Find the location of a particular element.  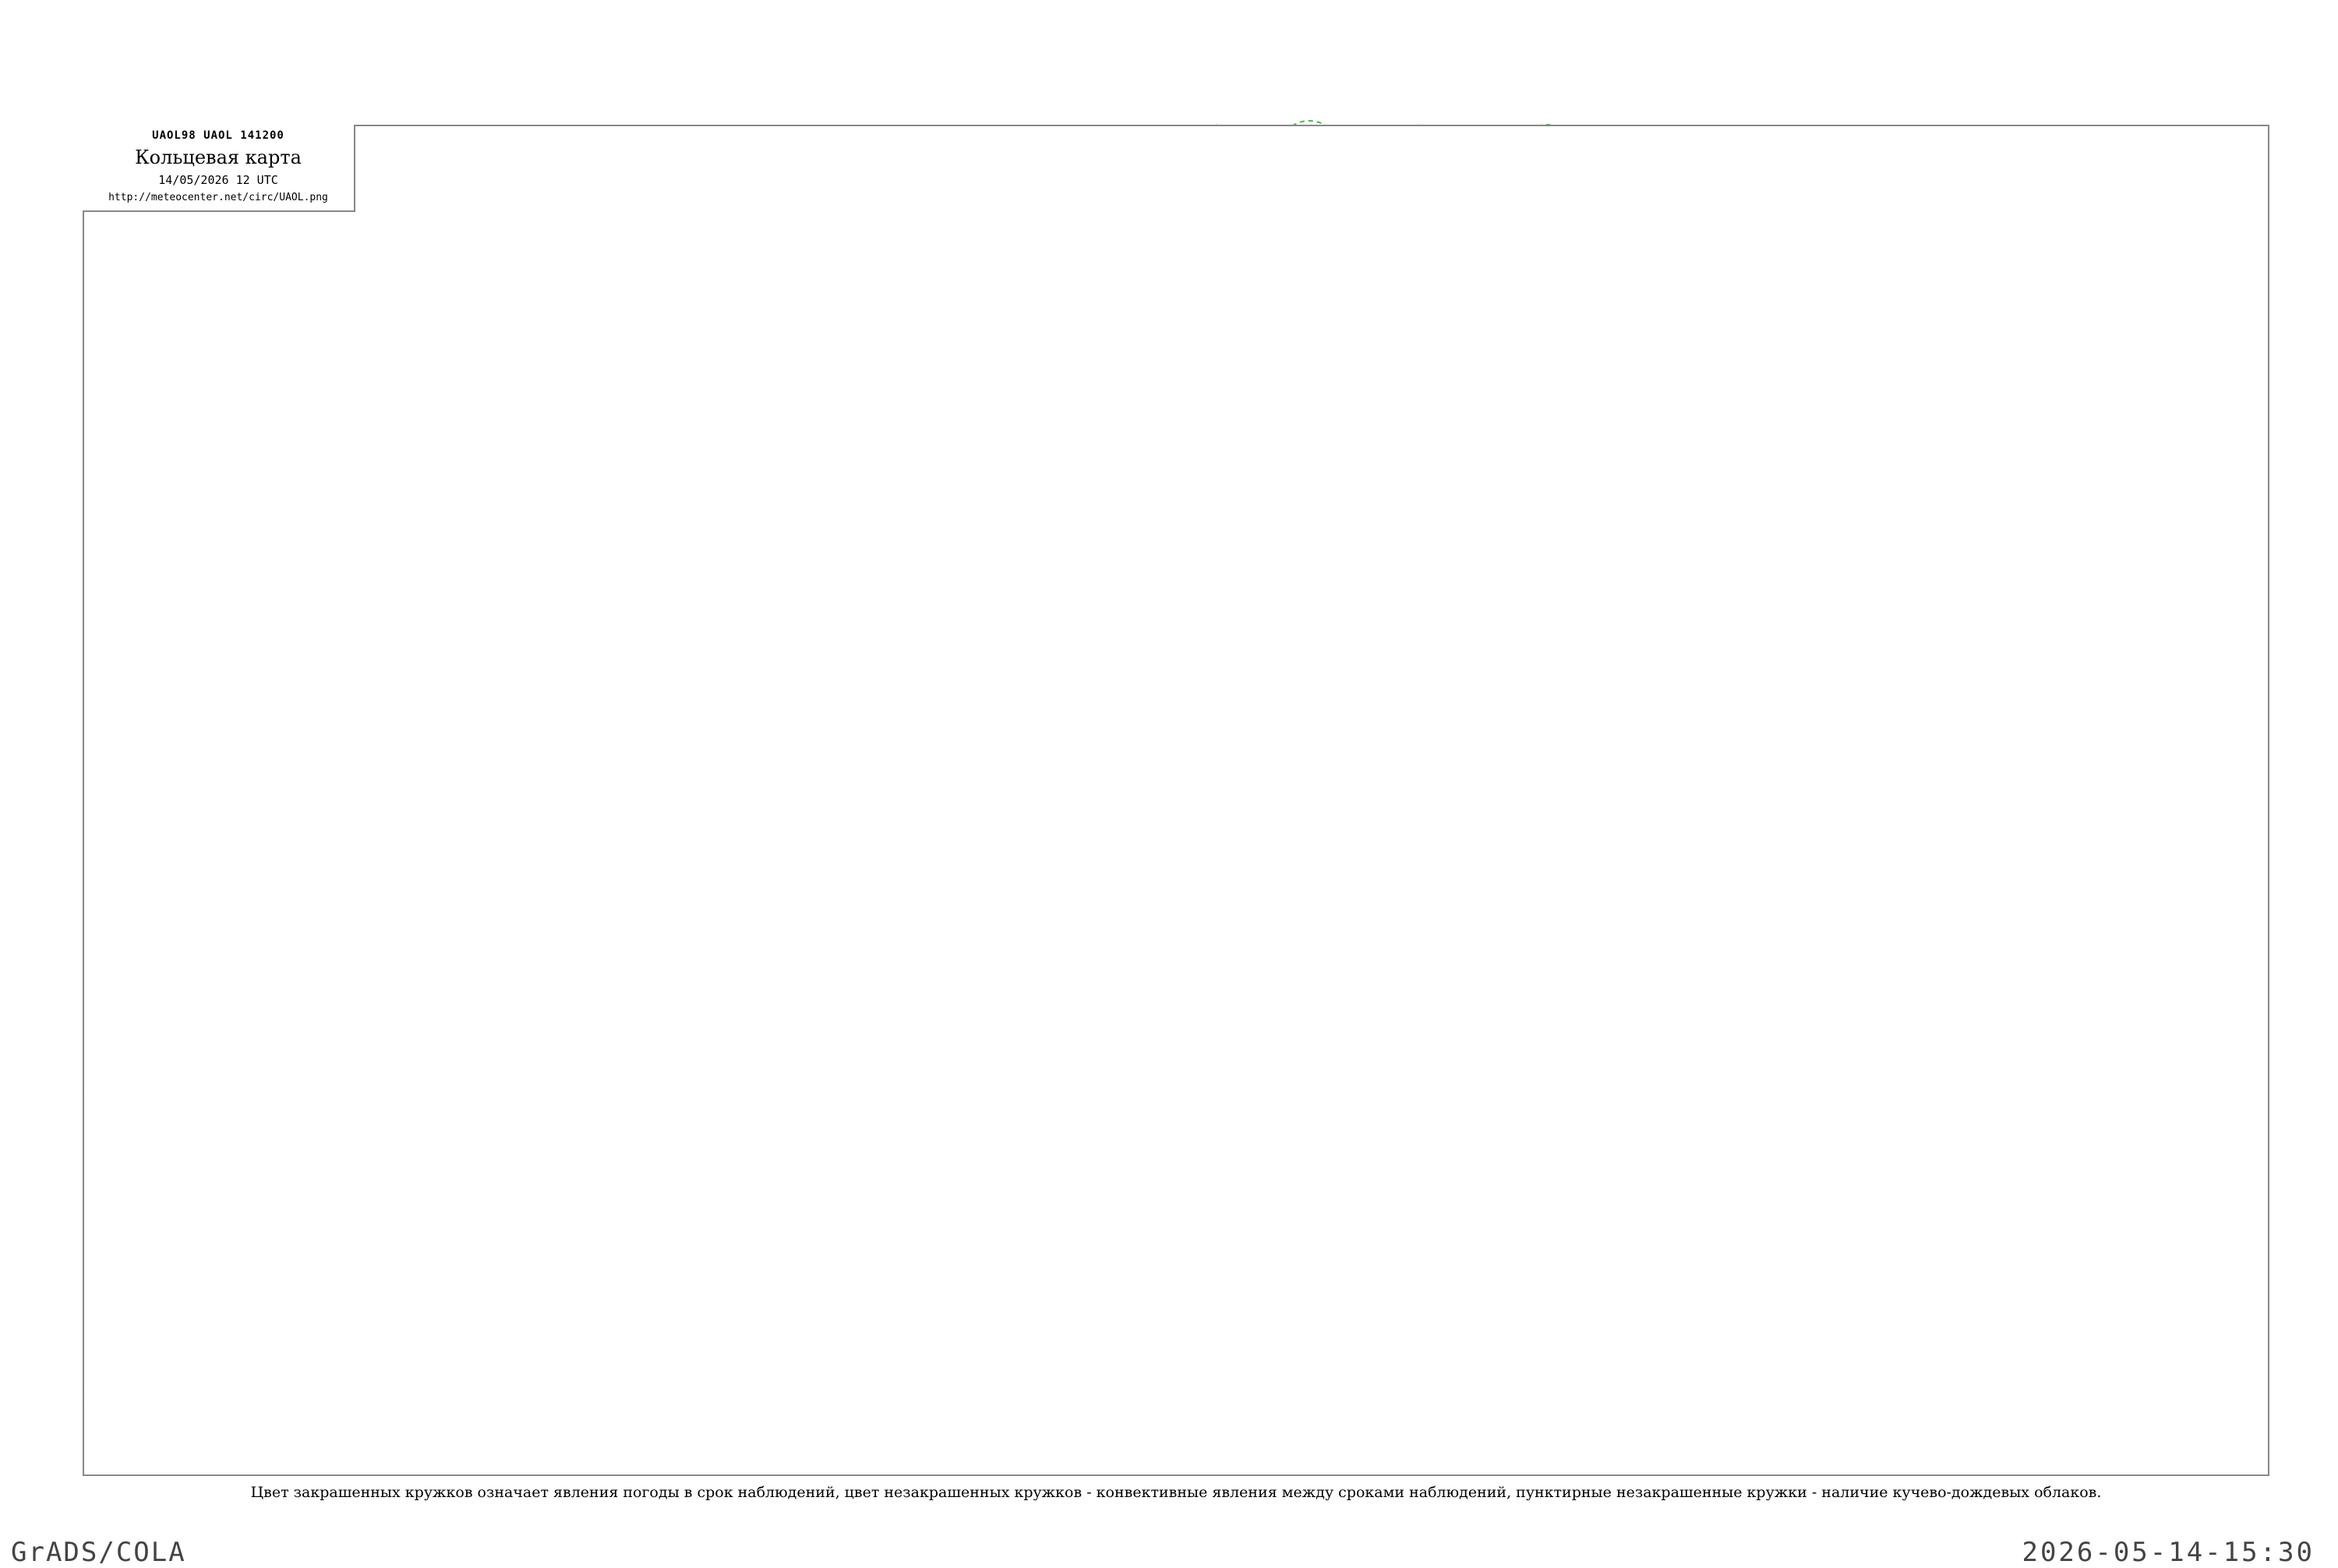

map-url: http://meteocenter.net/circ/UAOL.png is located at coordinates (218, 197).